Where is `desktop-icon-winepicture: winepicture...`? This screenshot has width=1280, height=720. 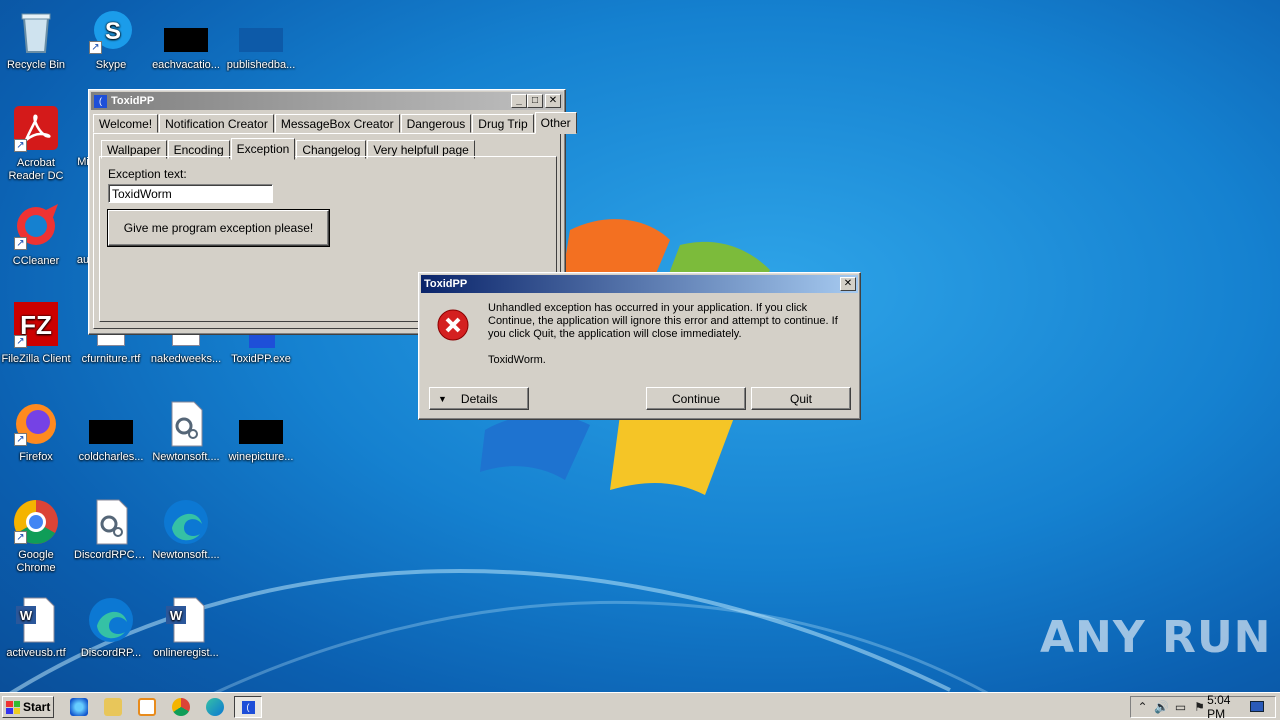
desktop-icon-winepicture: winepicture... is located at coordinates (261, 432).